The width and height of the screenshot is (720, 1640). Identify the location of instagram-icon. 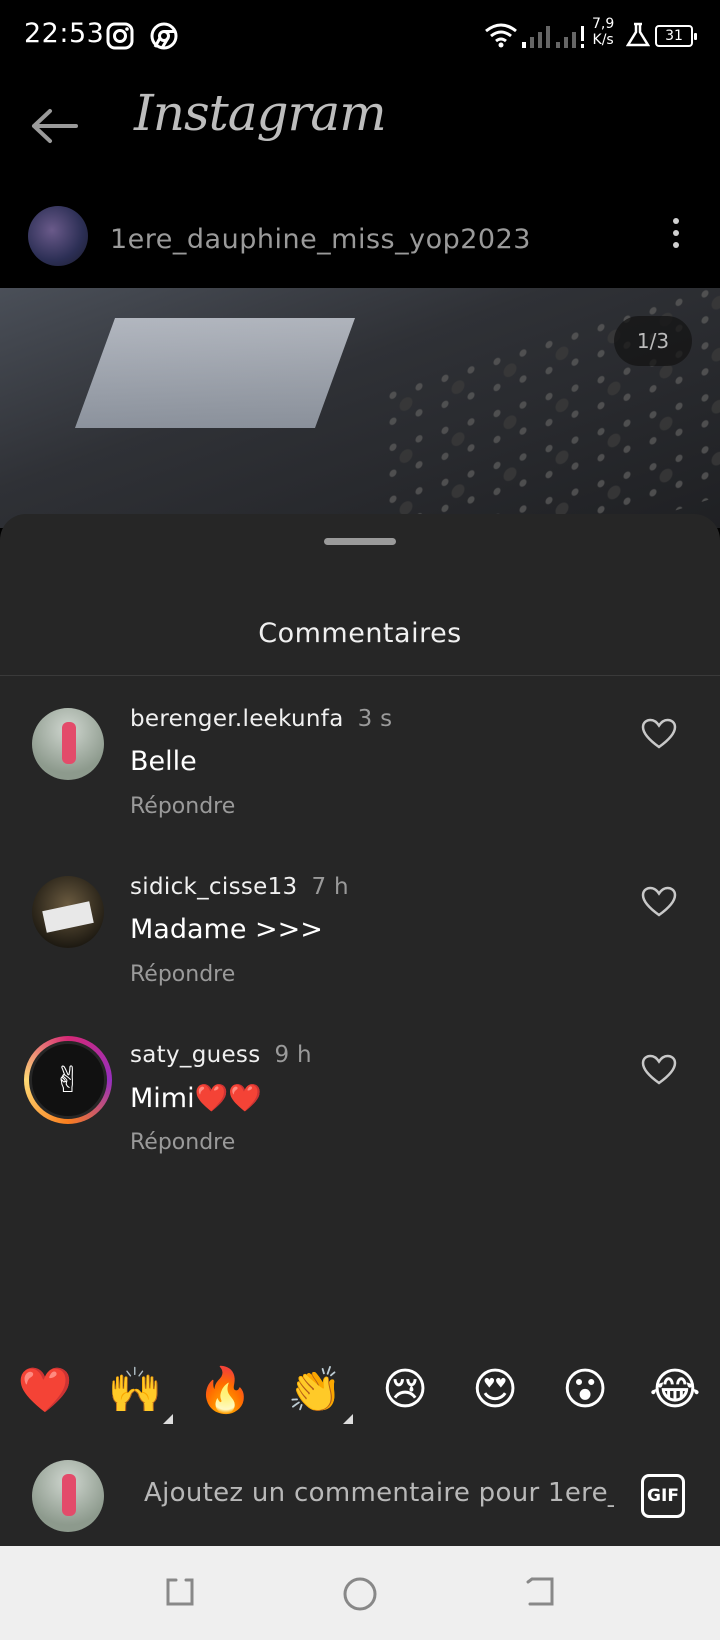
(120, 38).